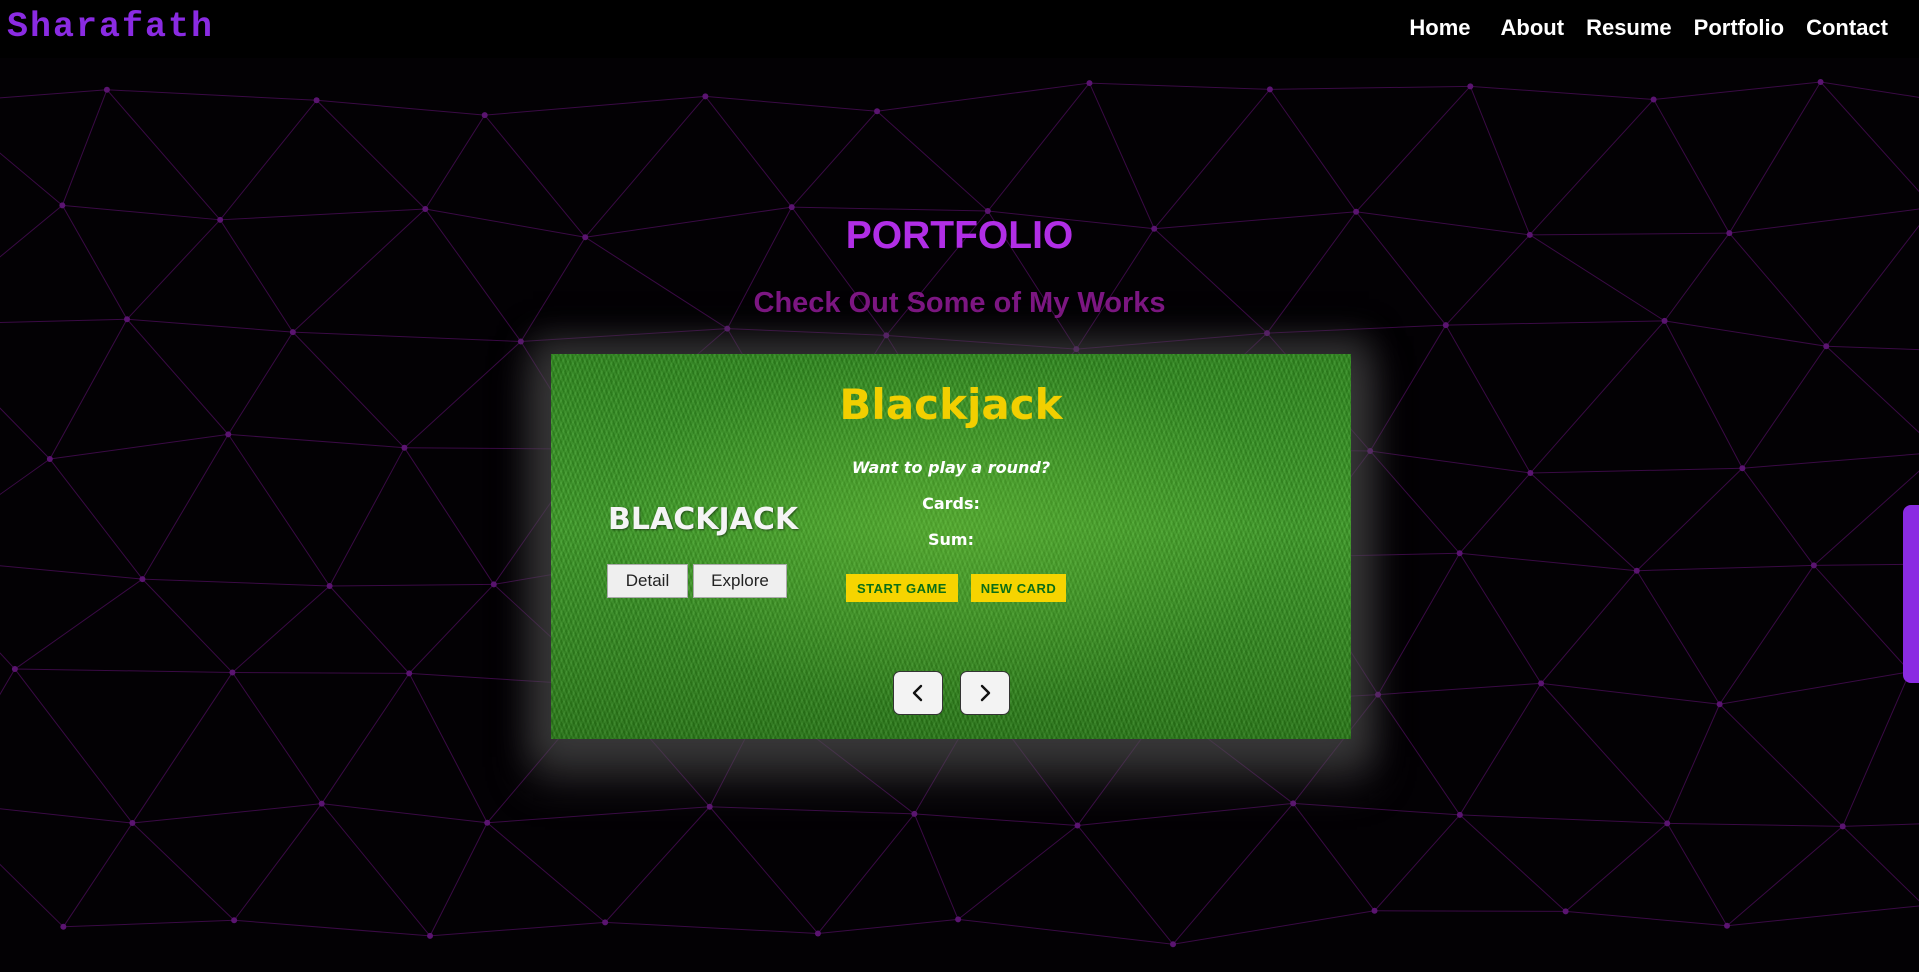 The height and width of the screenshot is (972, 1919). What do you see at coordinates (918, 693) in the screenshot?
I see `prev-slide-button` at bounding box center [918, 693].